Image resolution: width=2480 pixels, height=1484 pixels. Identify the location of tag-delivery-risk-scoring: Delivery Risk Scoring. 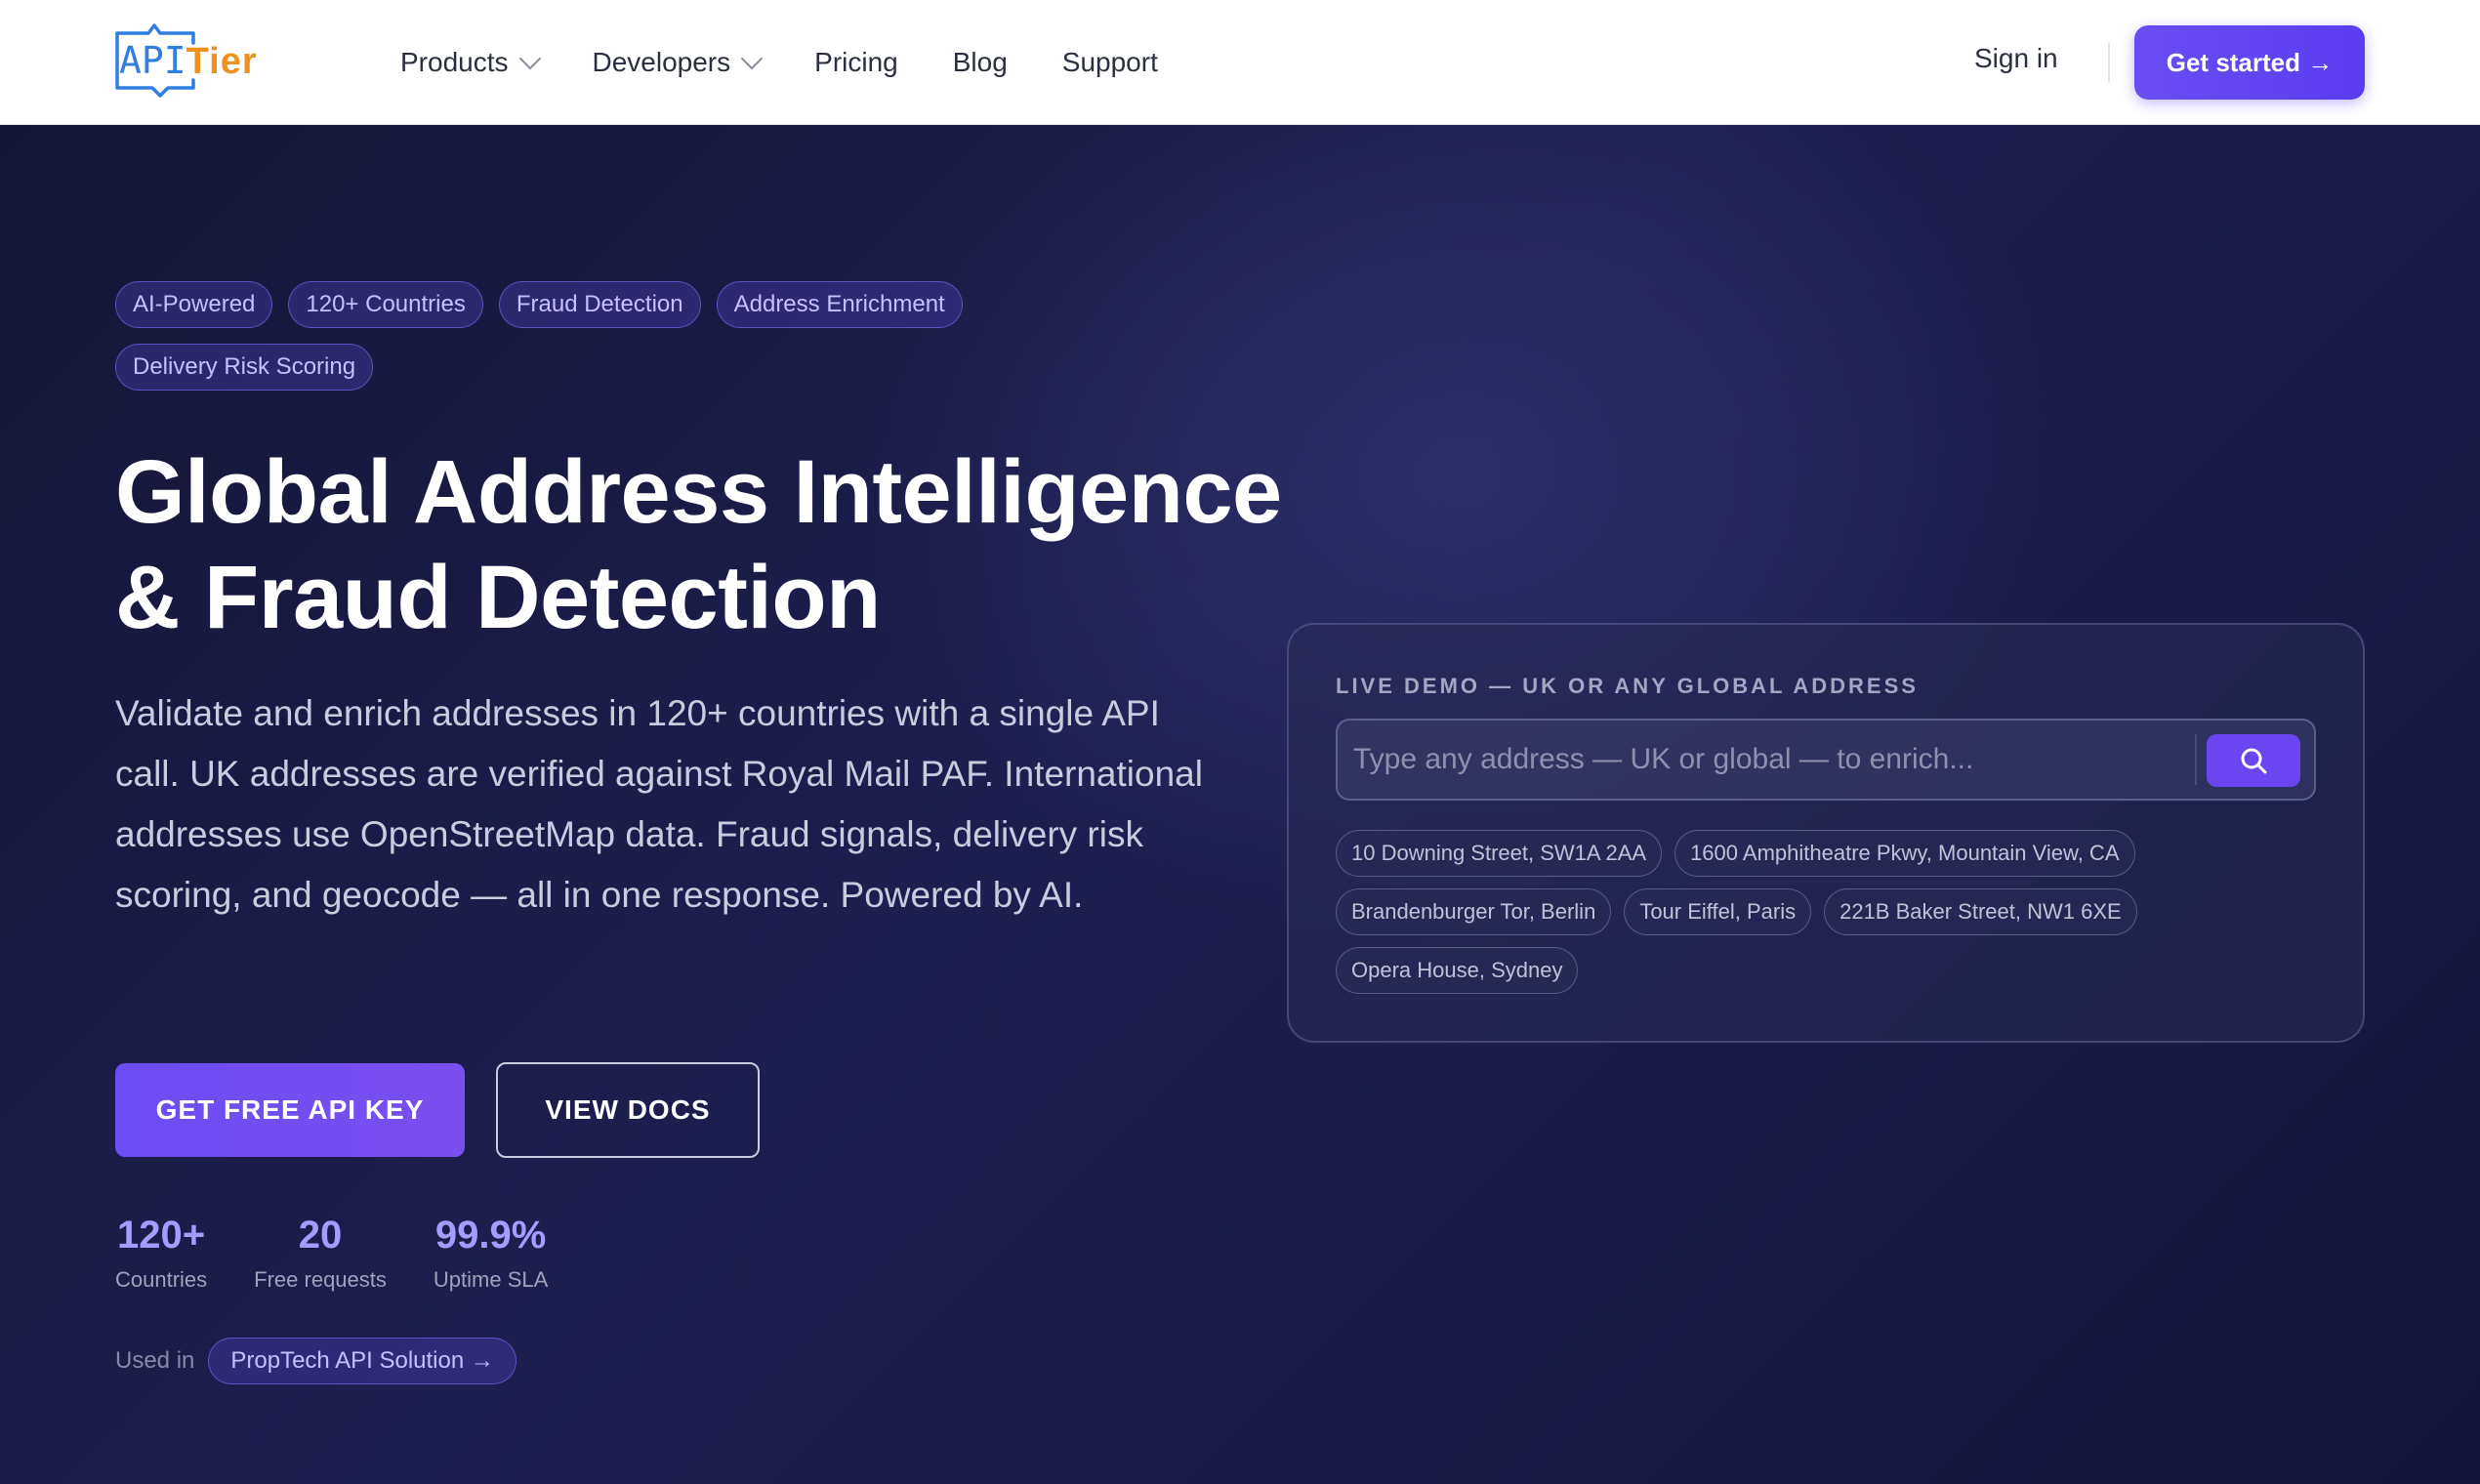
(244, 368).